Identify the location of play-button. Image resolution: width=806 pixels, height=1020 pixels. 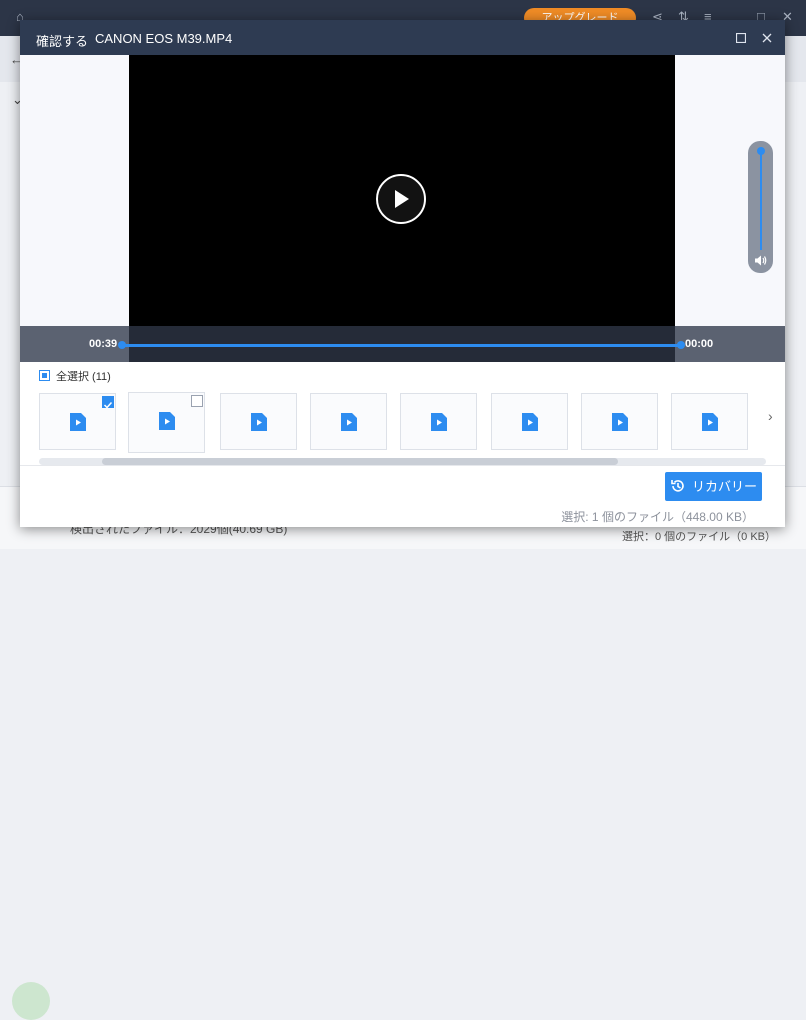
(401, 199).